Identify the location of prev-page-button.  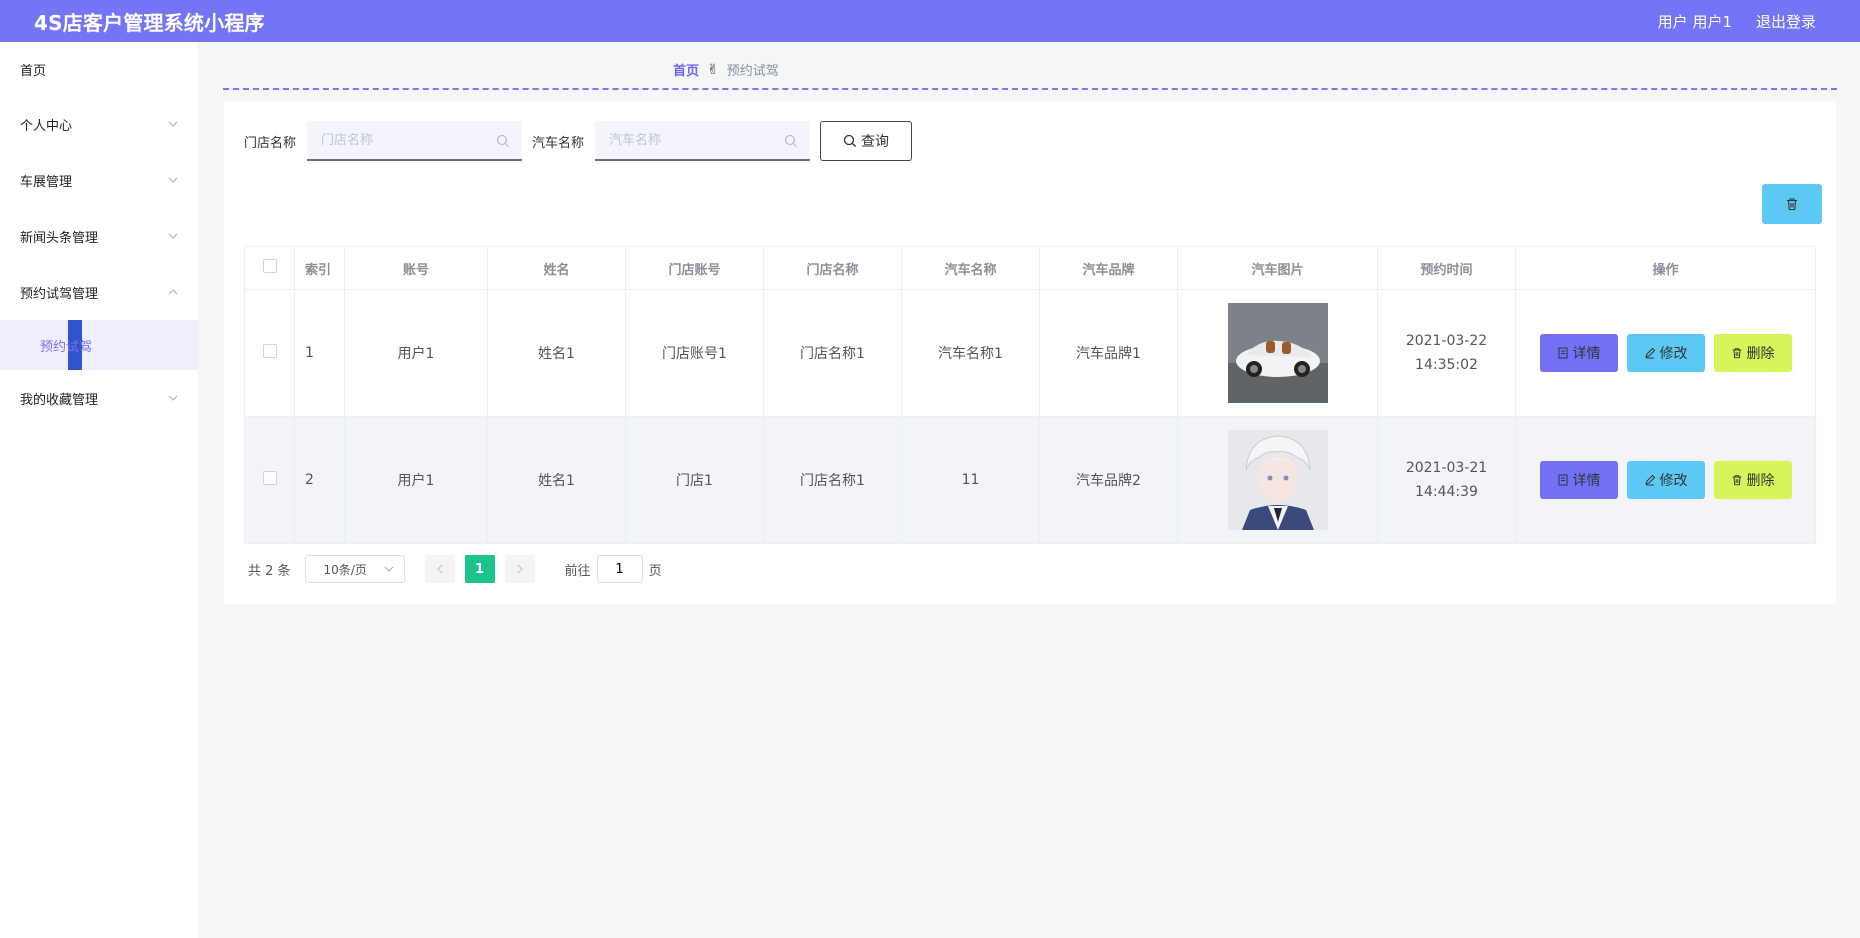
(439, 569).